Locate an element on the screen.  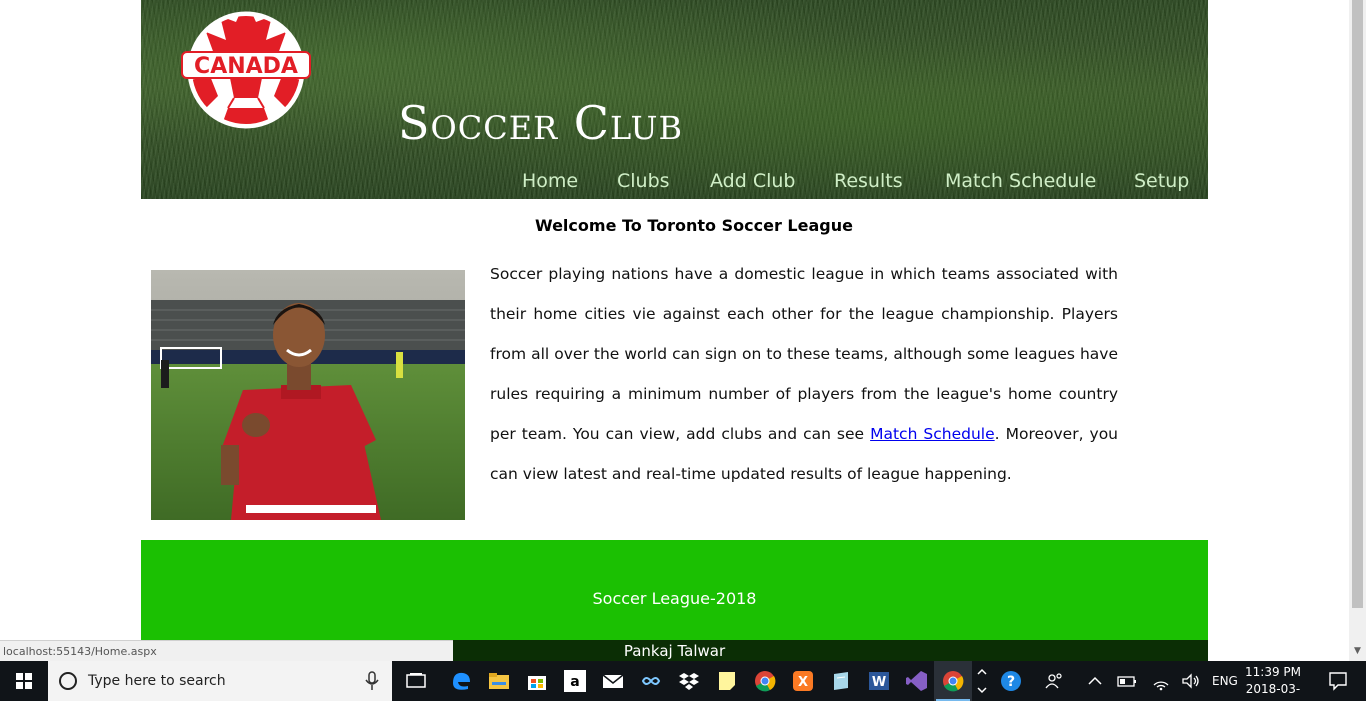
search-placeholder: Type here to search is located at coordinates (157, 681).